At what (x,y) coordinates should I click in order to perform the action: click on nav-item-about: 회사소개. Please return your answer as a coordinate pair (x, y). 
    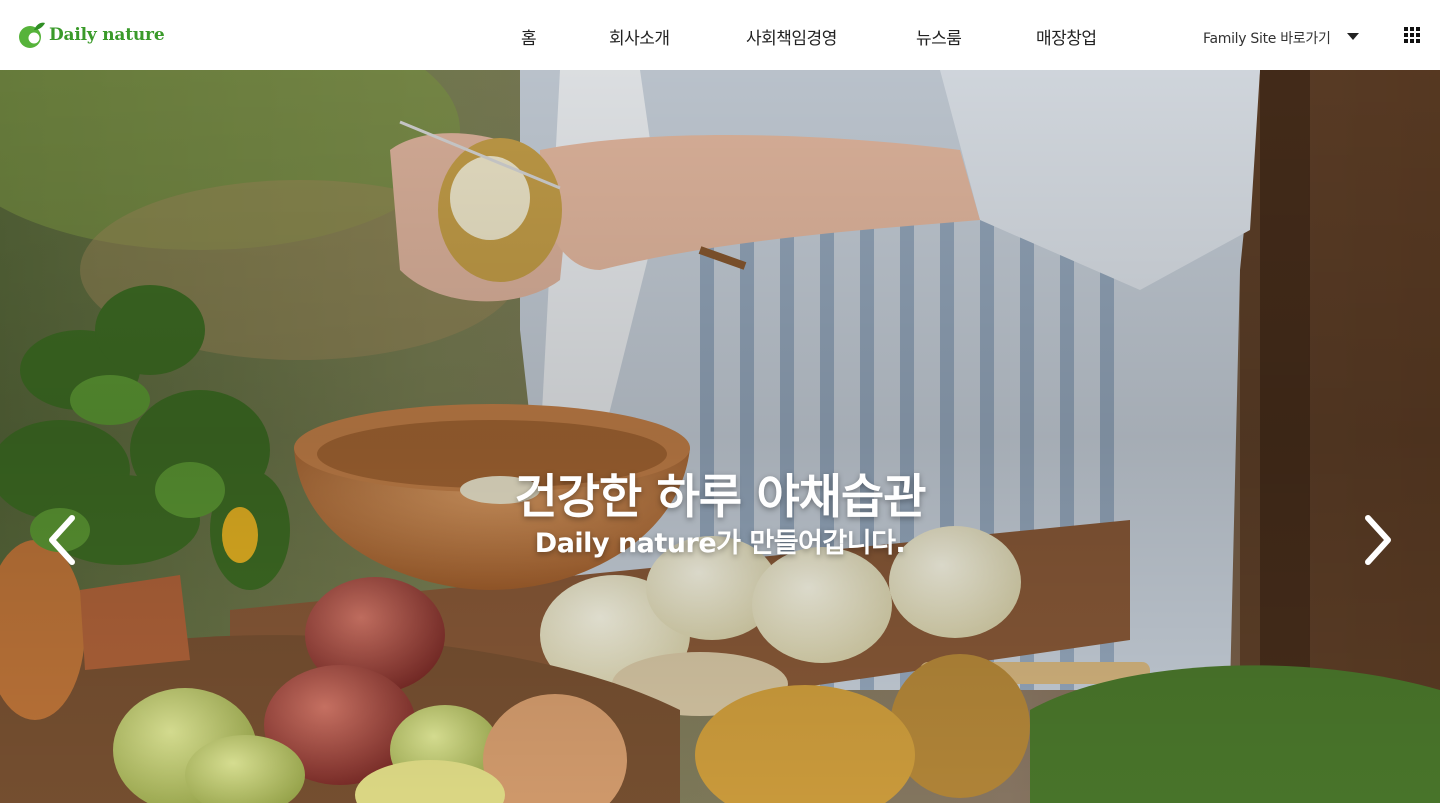
    Looking at the image, I should click on (639, 36).